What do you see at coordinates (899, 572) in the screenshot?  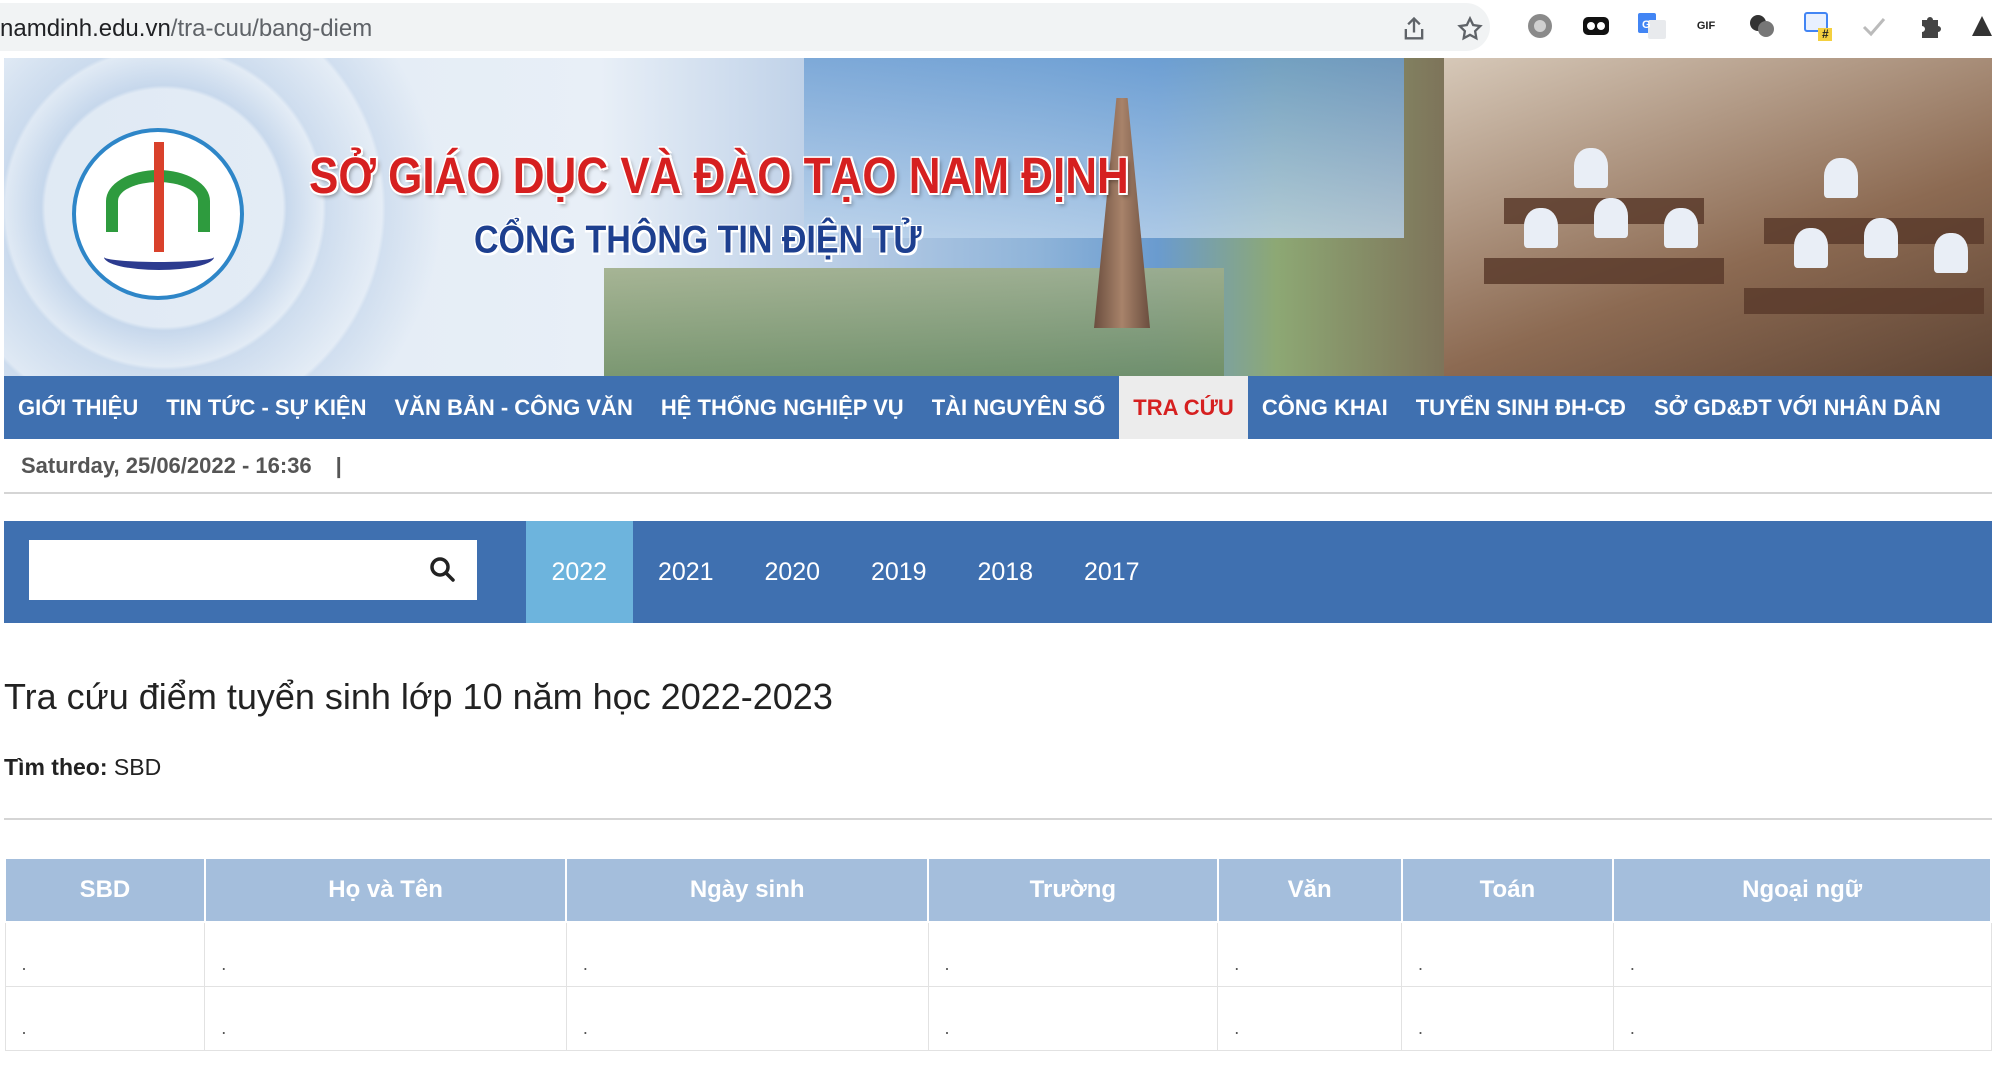 I see `tab-year-2019: 2019` at bounding box center [899, 572].